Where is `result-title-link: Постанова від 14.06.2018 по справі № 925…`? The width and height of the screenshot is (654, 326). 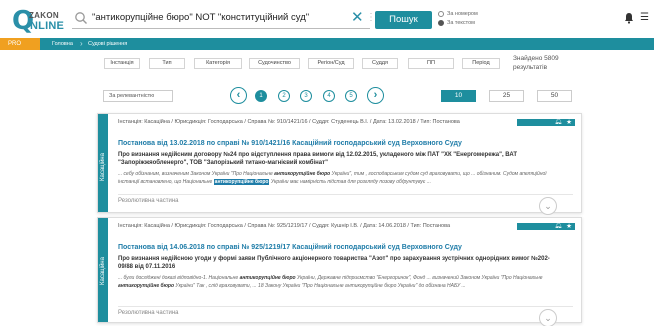
result-title-link: Постанова від 14.06.2018 по справі № 925… is located at coordinates (290, 247).